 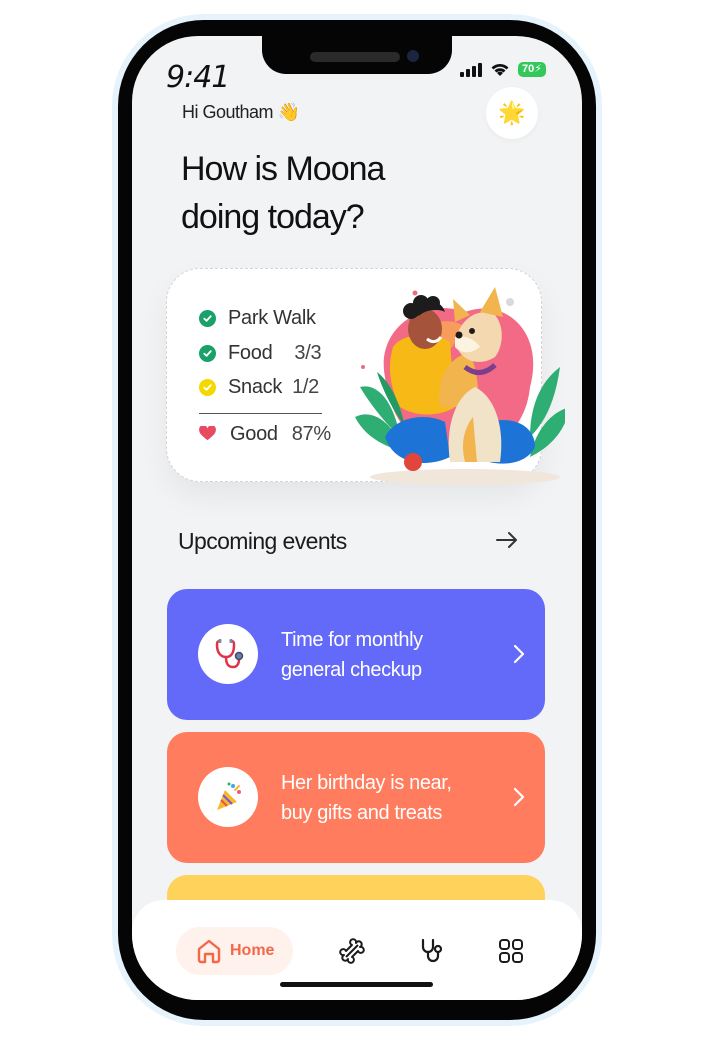 What do you see at coordinates (228, 112) in the screenshot?
I see `greeting-text: Hi Goutham` at bounding box center [228, 112].